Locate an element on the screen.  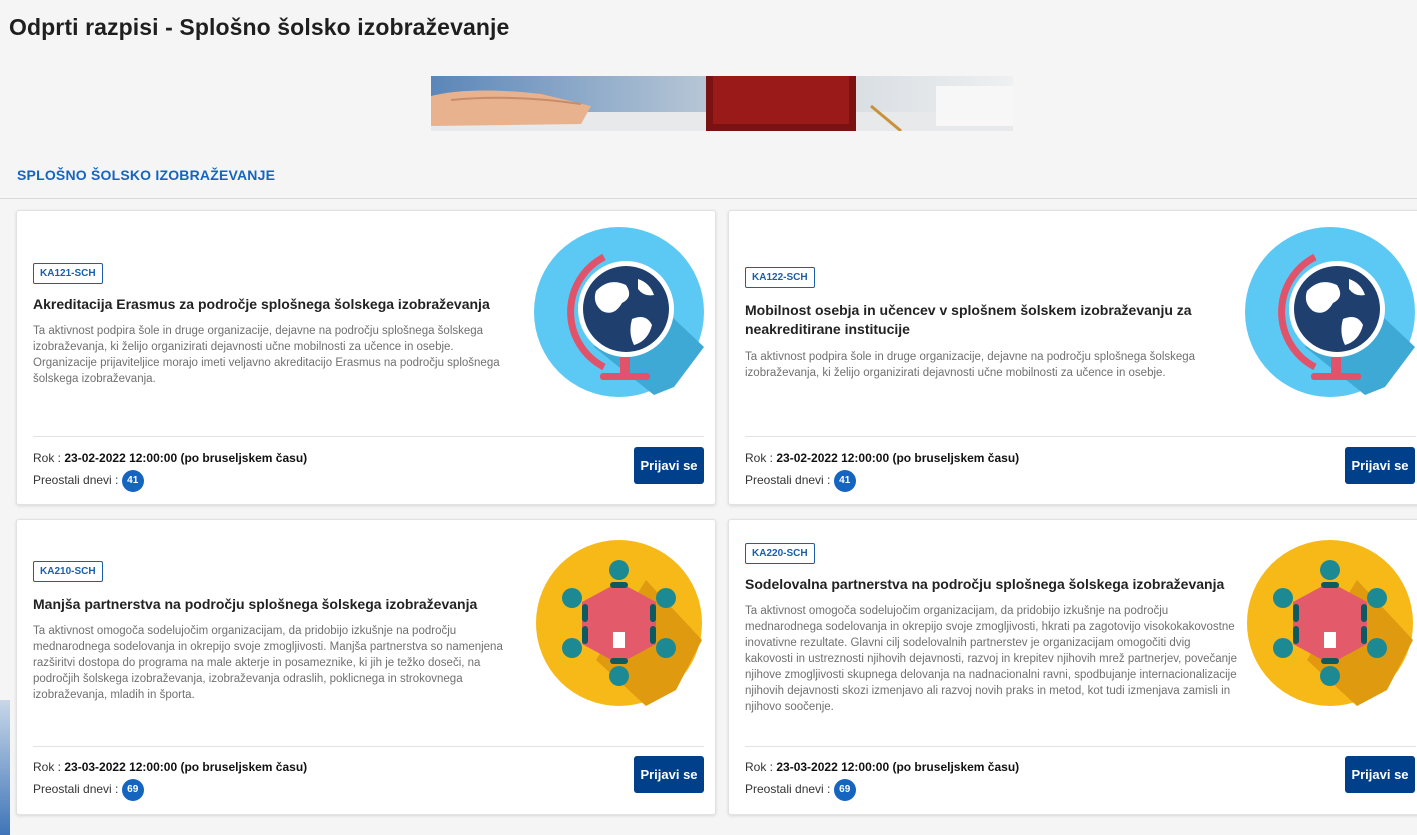
call-code-tag: KA122-SCH is located at coordinates (780, 277).